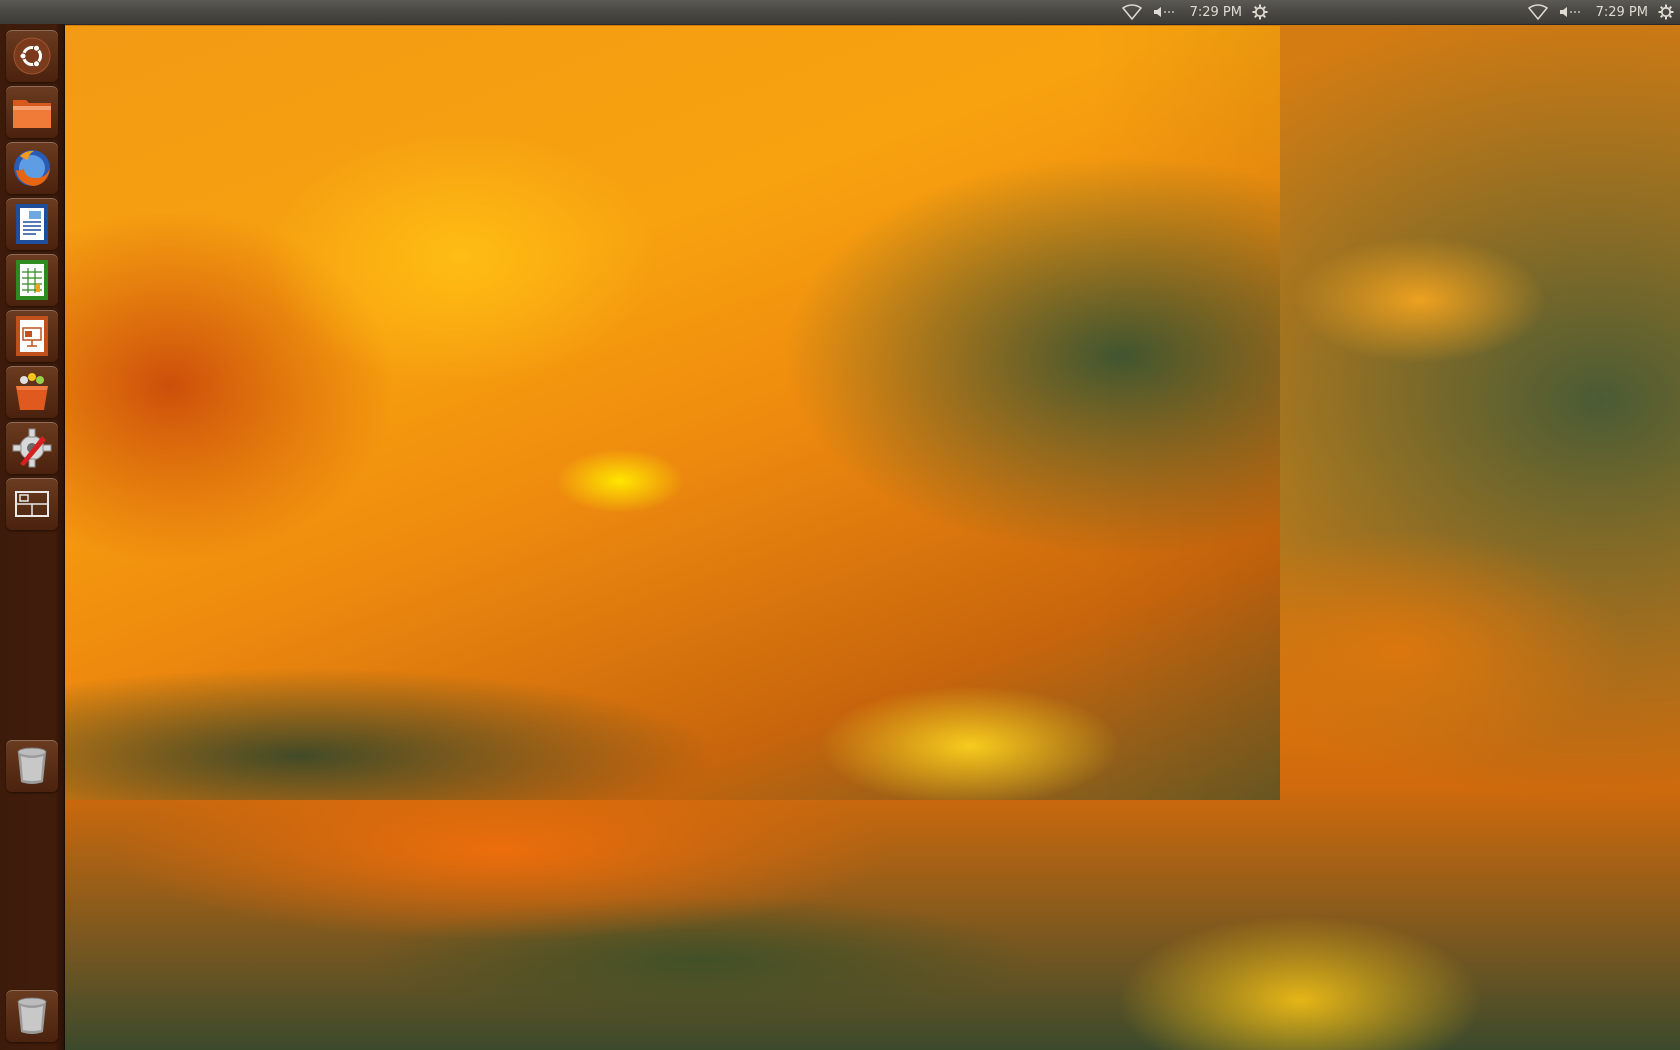  Describe the element at coordinates (640, 12) in the screenshot. I see `top-panel-primary: 7:29 PM` at that location.